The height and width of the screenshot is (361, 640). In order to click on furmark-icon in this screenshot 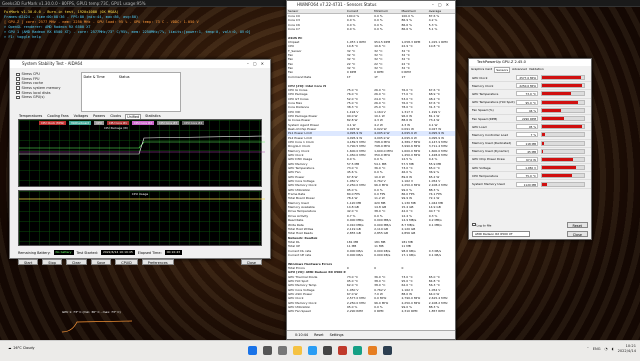, I will do `click(372, 350)`.